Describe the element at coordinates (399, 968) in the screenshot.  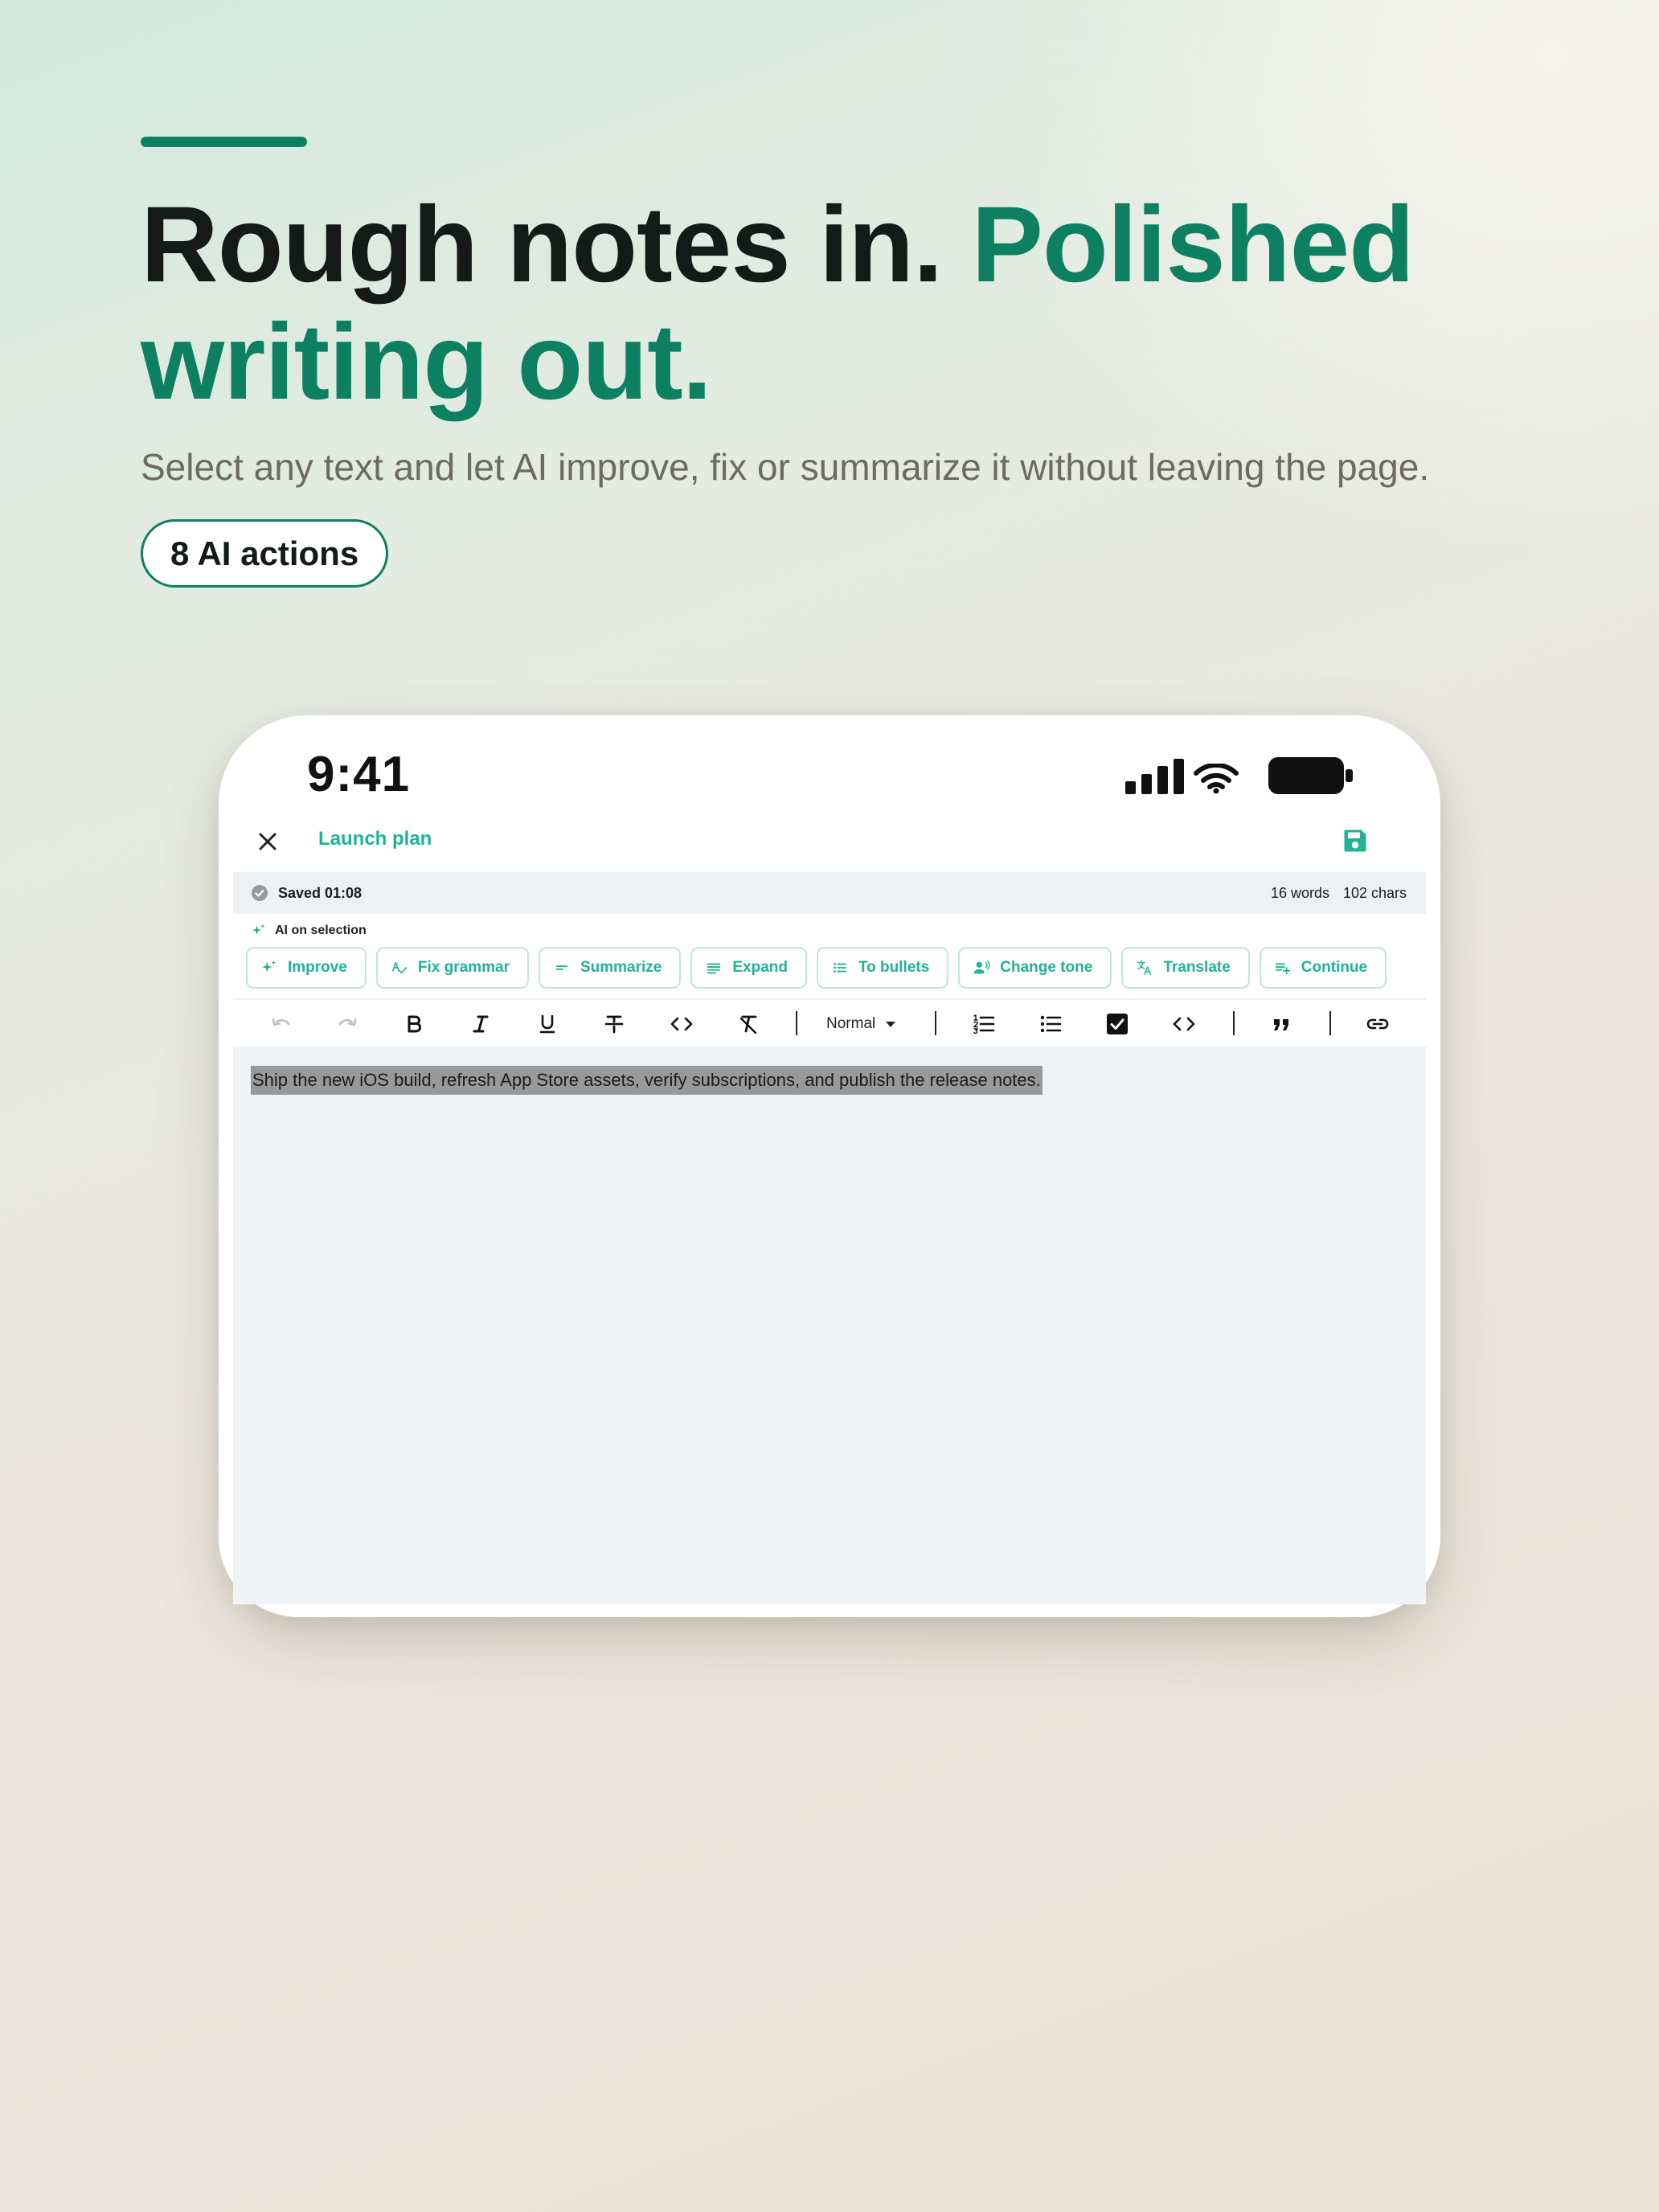
I see `spellcheck-icon` at that location.